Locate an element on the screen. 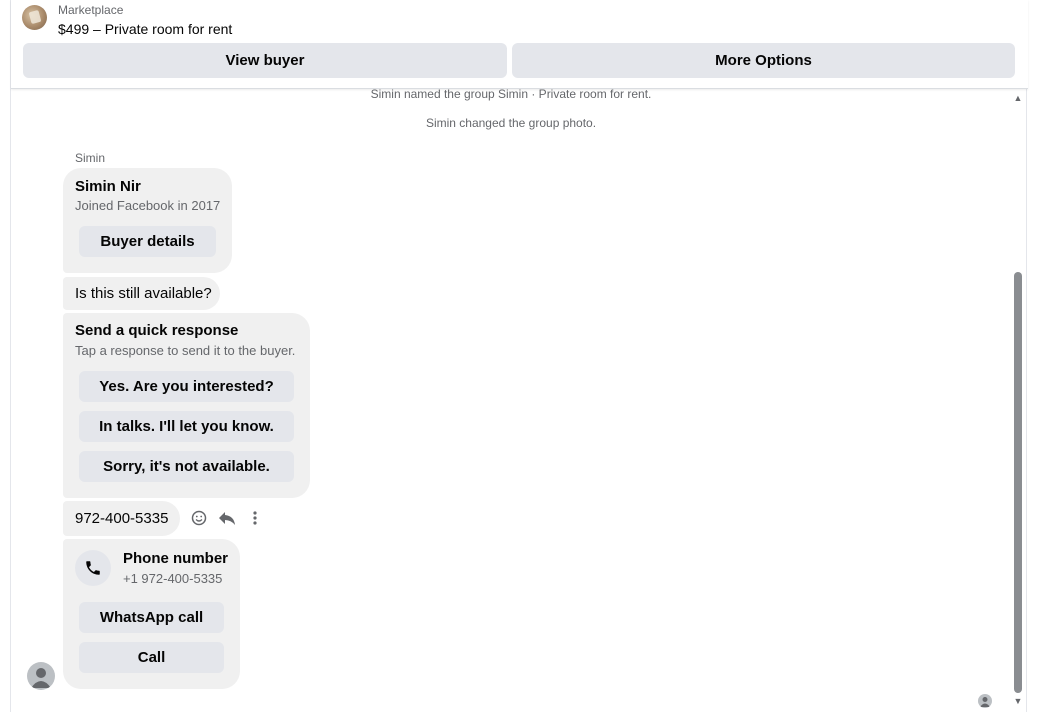 The width and height of the screenshot is (1042, 712). whatsapp-call-button: WhatsApp call is located at coordinates (151, 617).